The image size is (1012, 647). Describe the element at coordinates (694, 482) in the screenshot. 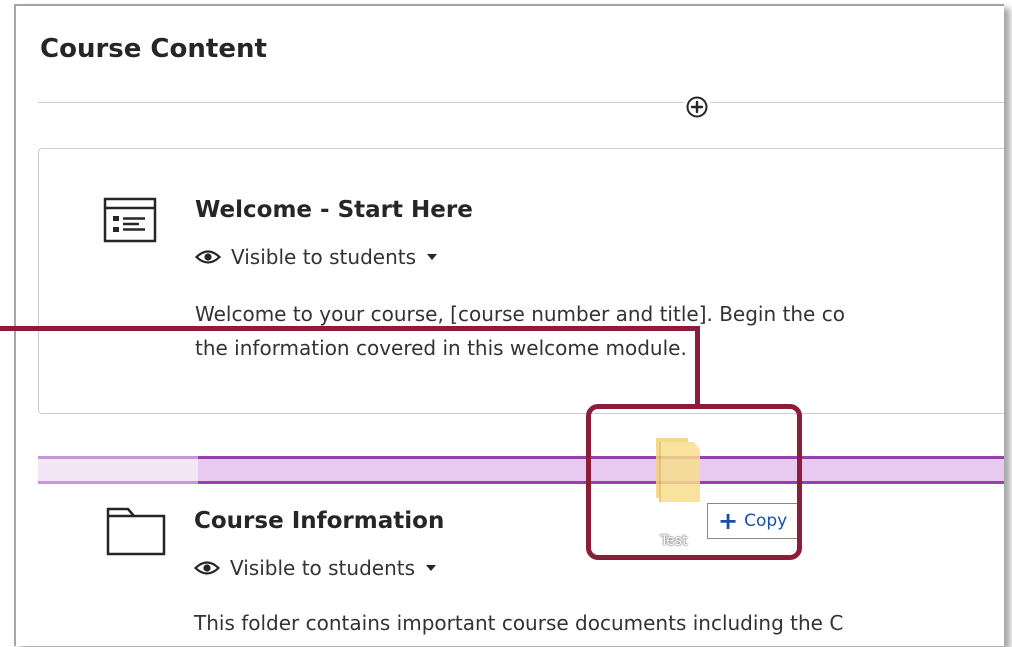

I see `callout-highlight-box` at that location.